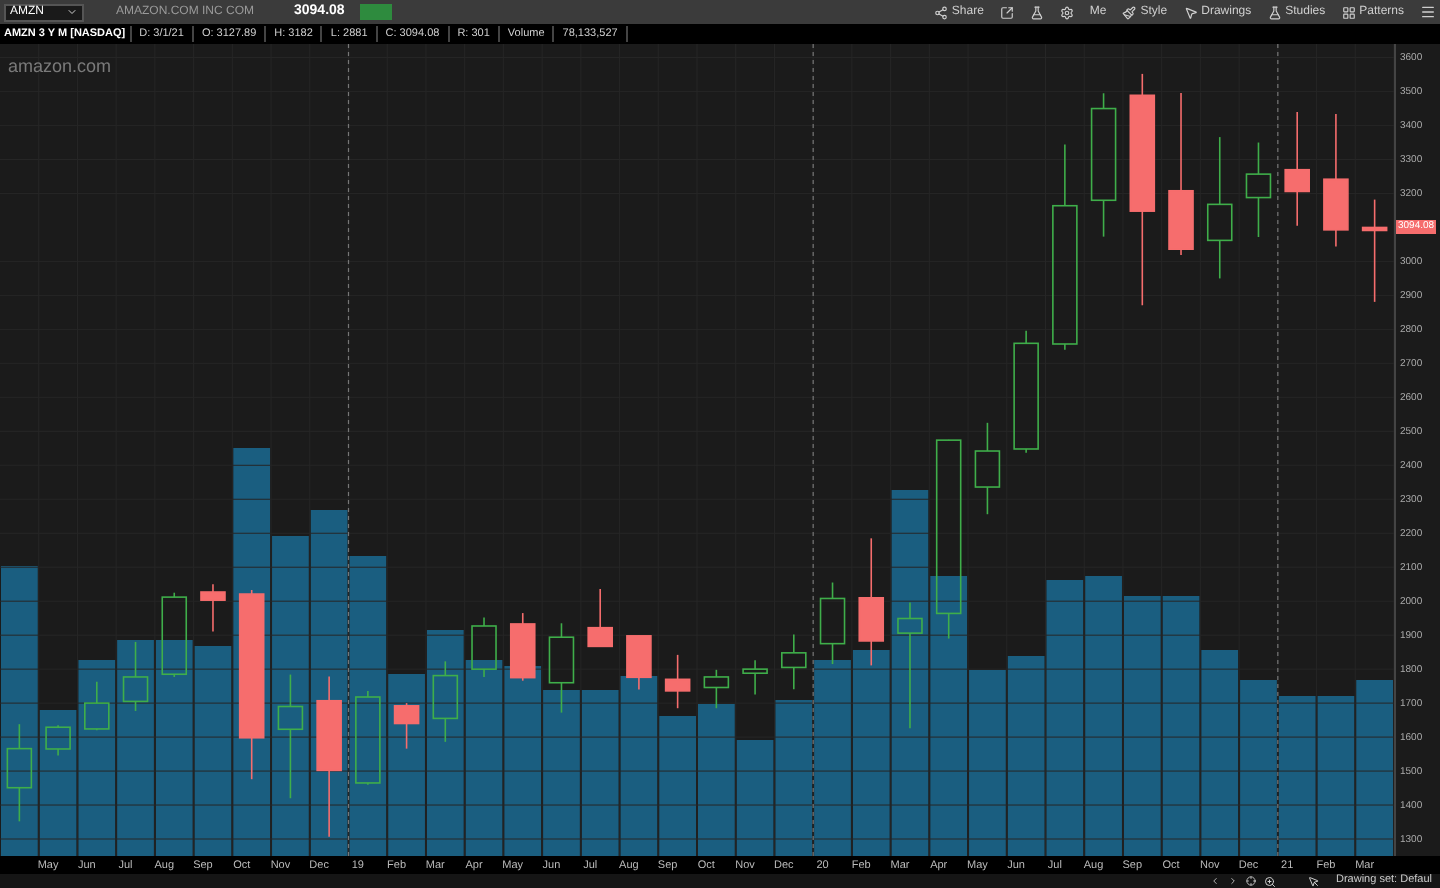 Image resolution: width=1440 pixels, height=888 pixels. Describe the element at coordinates (1314, 881) in the screenshot. I see `cursor-icon` at that location.